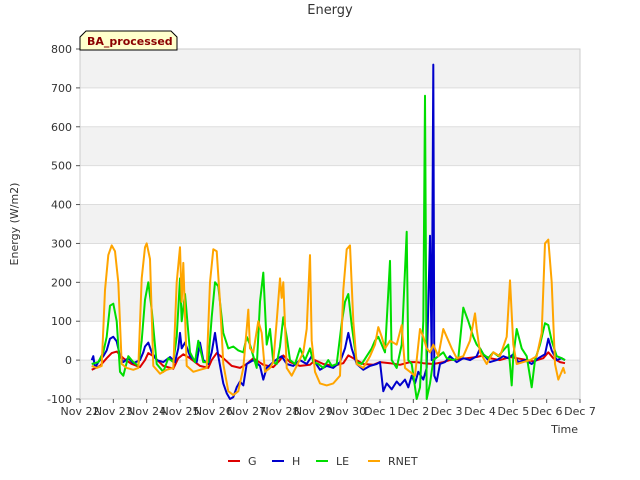  Describe the element at coordinates (61, 282) in the screenshot. I see `y-tick-label: 200` at that location.